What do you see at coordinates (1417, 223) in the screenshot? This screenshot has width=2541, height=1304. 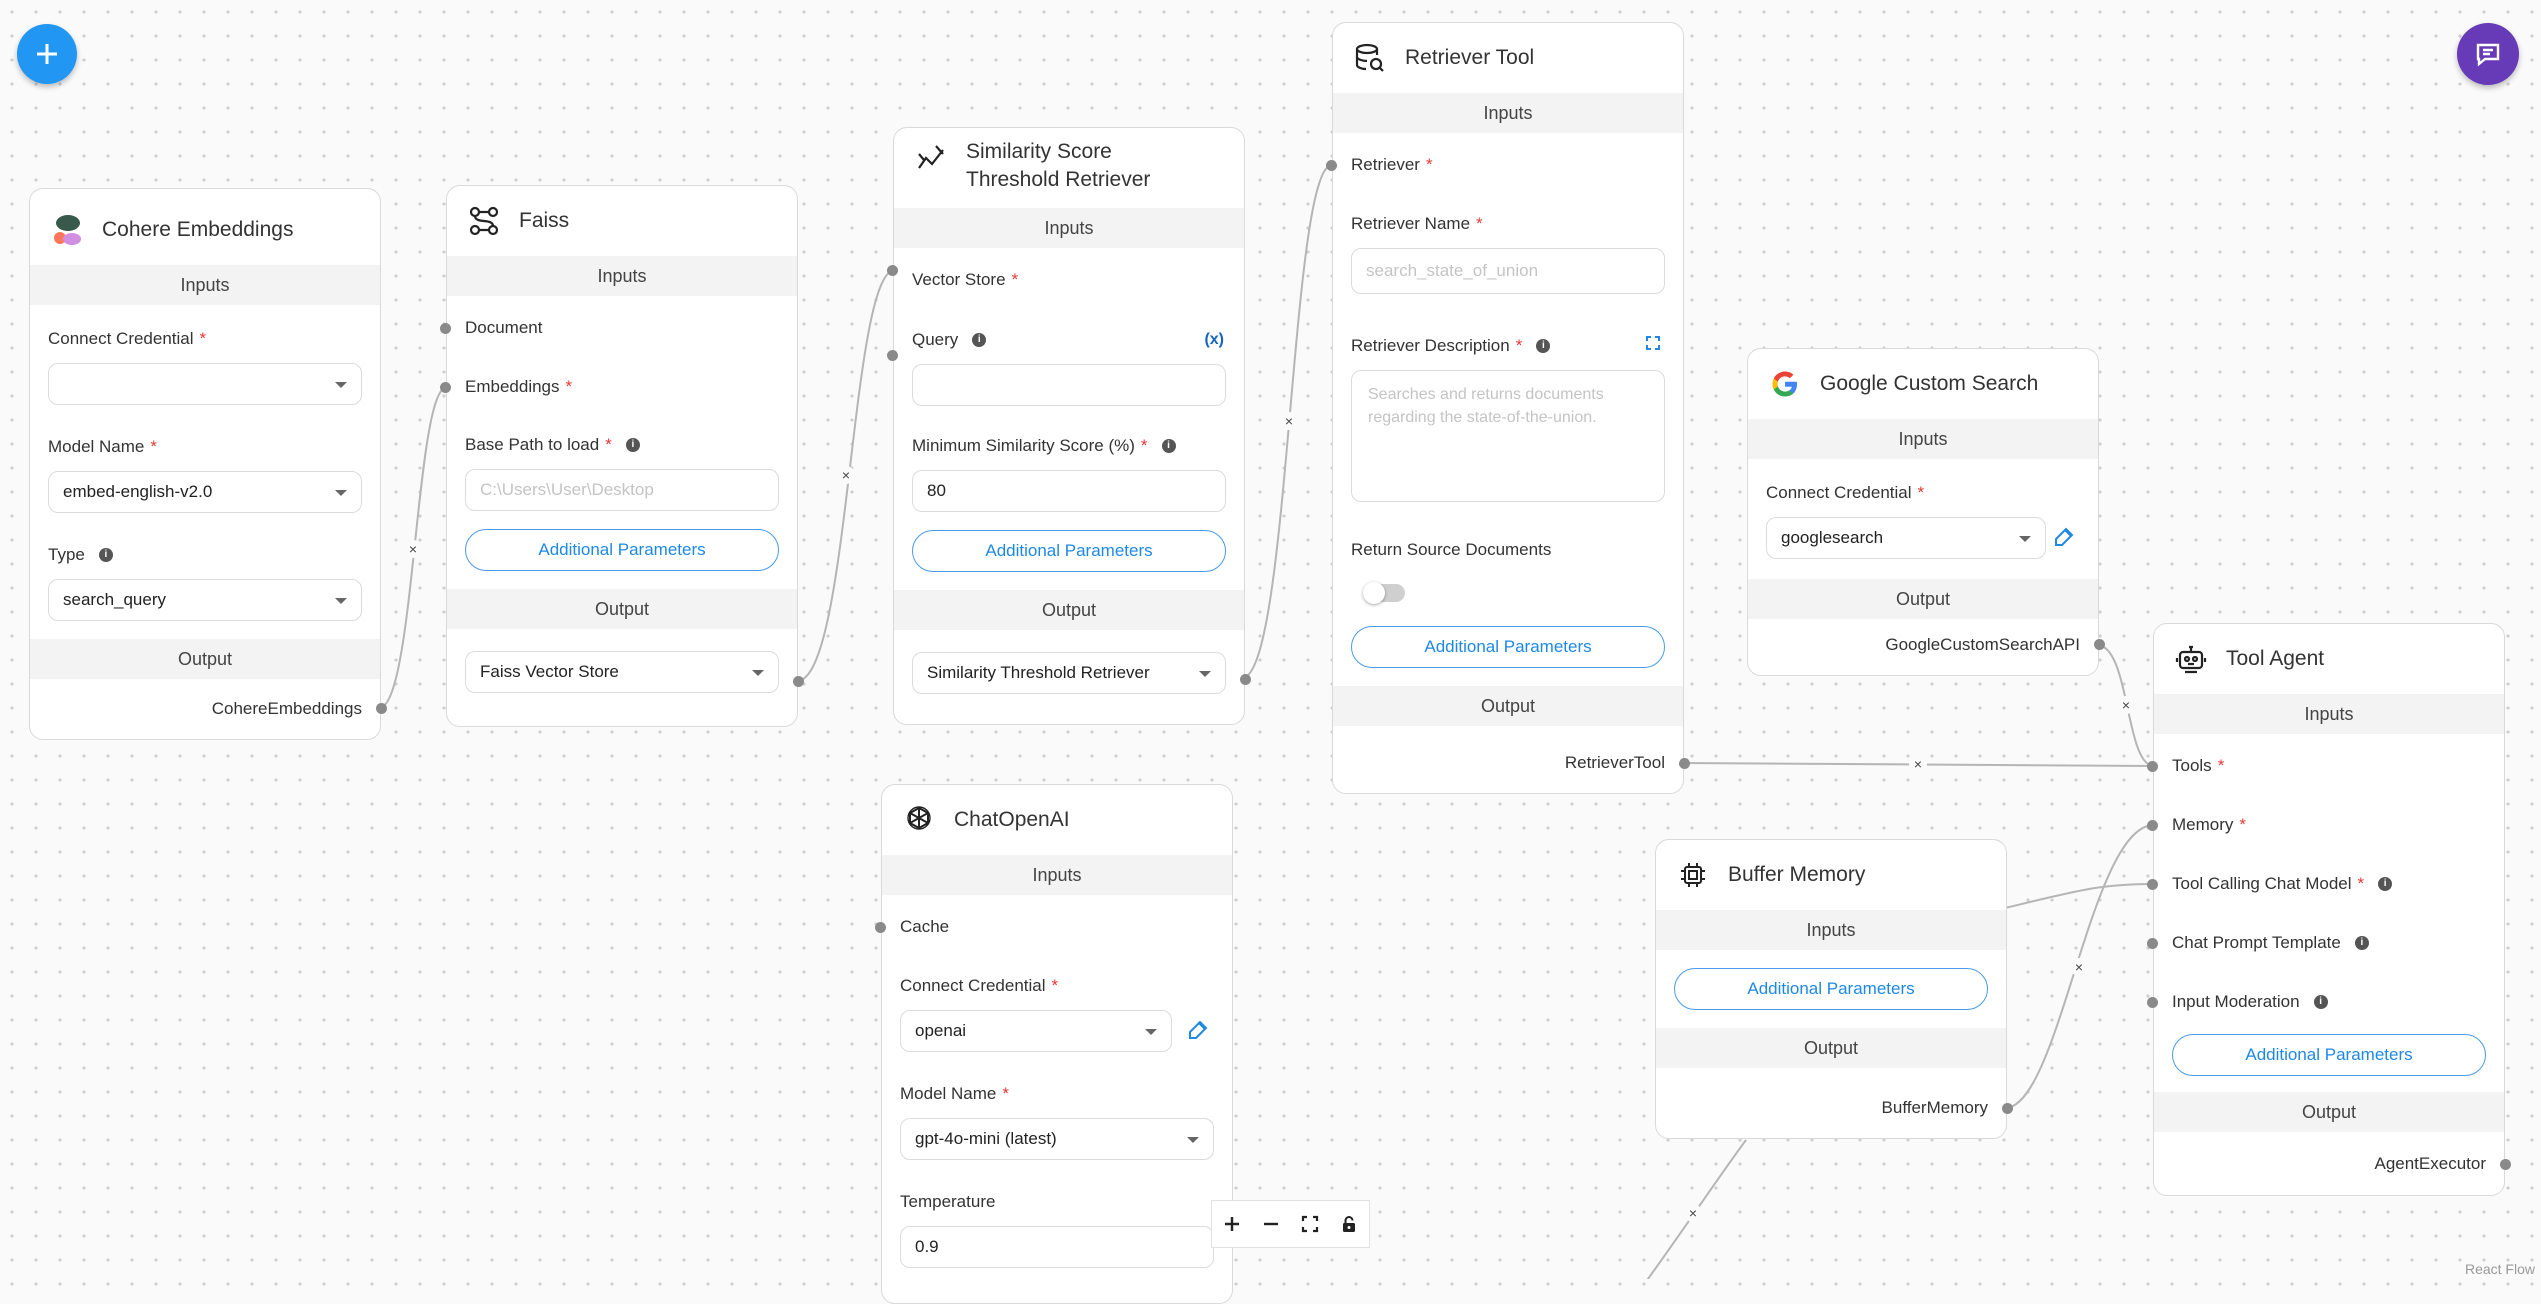 I see `retriever-name-label: Retriever Name *` at bounding box center [1417, 223].